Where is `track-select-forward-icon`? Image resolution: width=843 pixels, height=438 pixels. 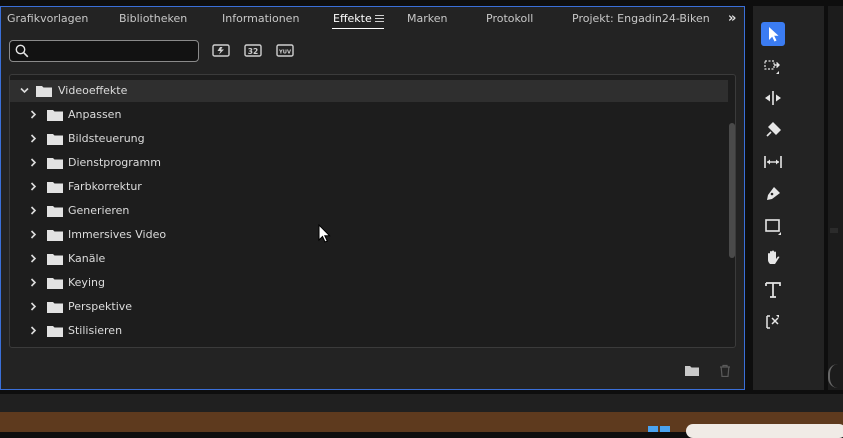 track-select-forward-icon is located at coordinates (772, 67).